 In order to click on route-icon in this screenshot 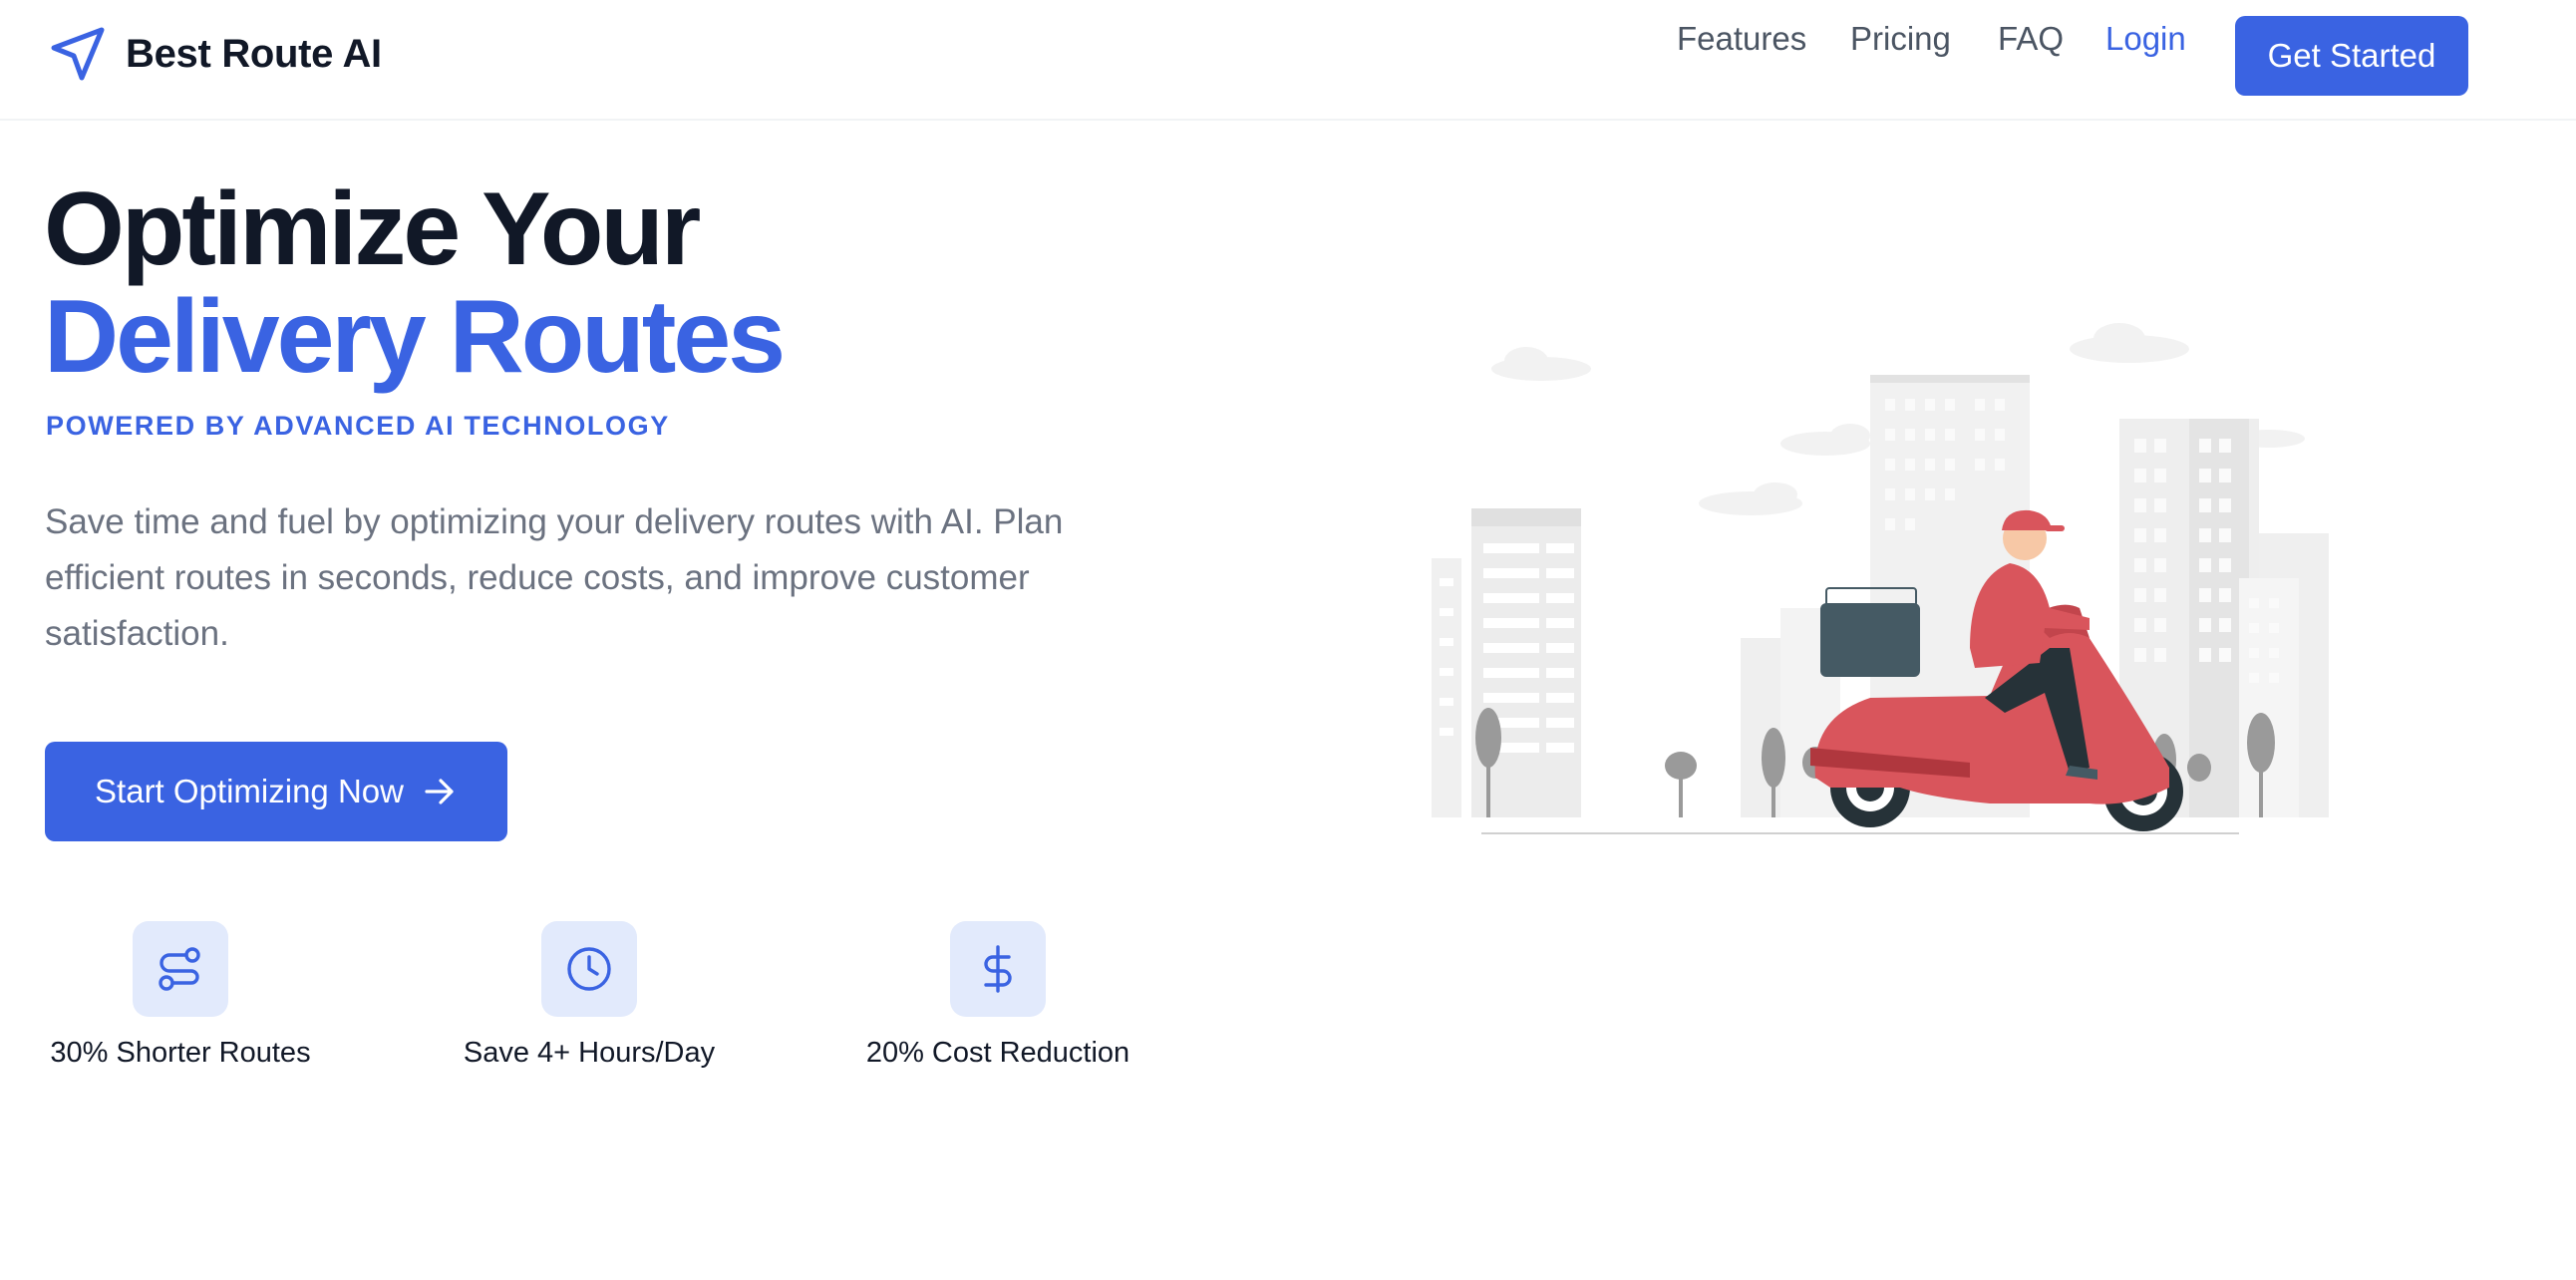, I will do `click(179, 969)`.